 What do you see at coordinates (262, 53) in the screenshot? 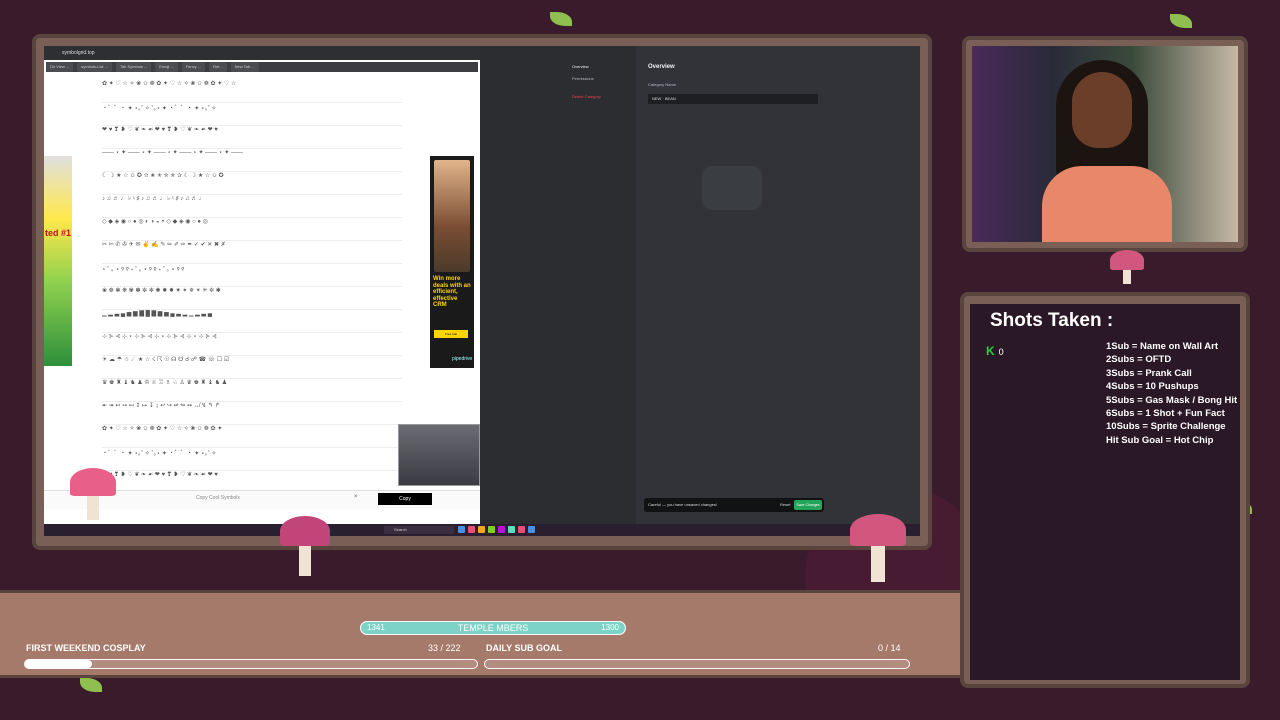
I see `browser-titlebar: symbolgrid.top` at bounding box center [262, 53].